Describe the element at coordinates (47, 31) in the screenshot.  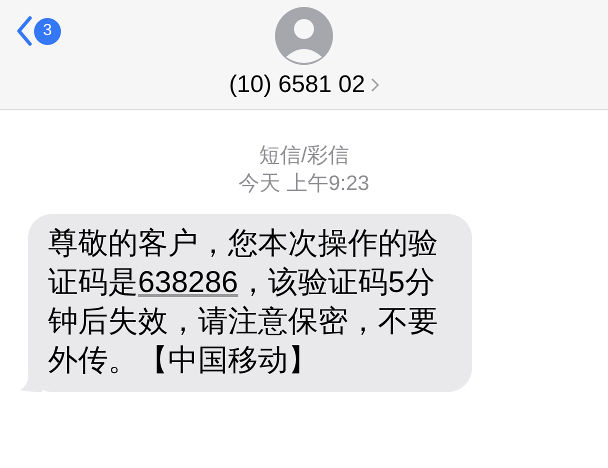
I see `unread-count-badge: 3` at that location.